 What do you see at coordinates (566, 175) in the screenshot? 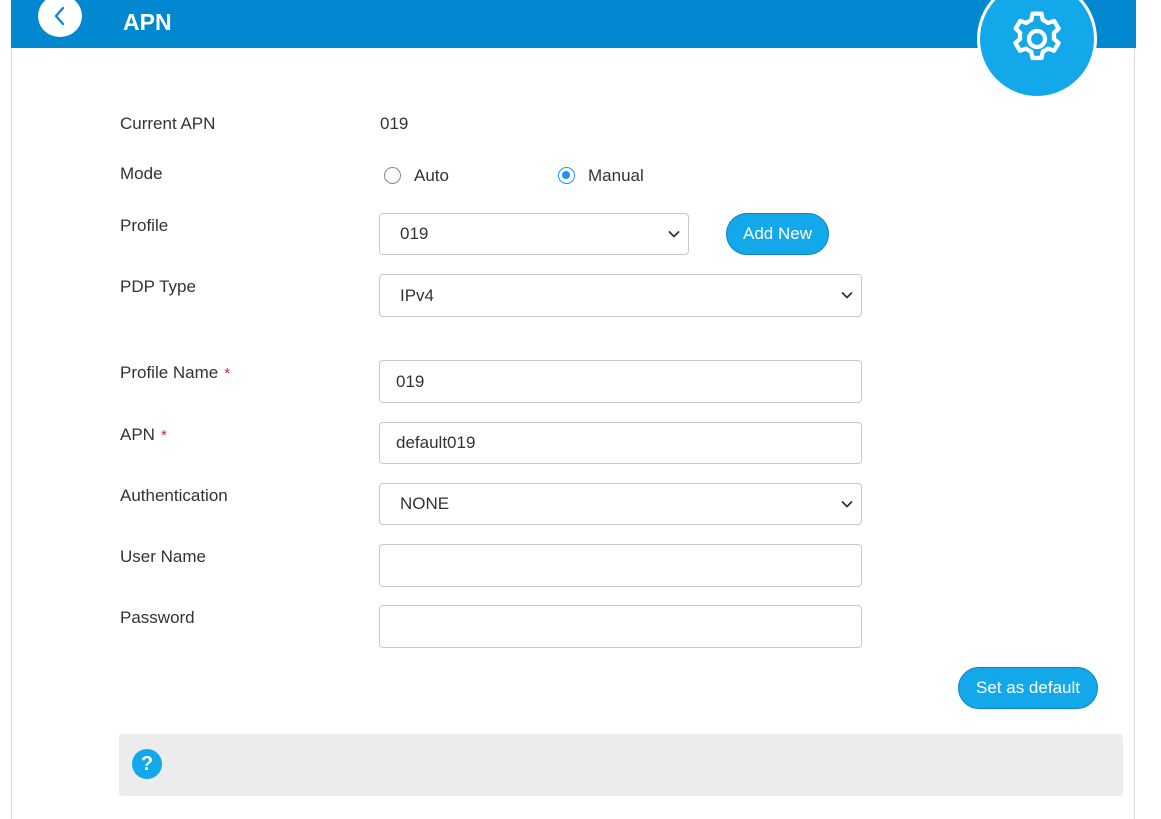
I see `mode-manual-radio` at bounding box center [566, 175].